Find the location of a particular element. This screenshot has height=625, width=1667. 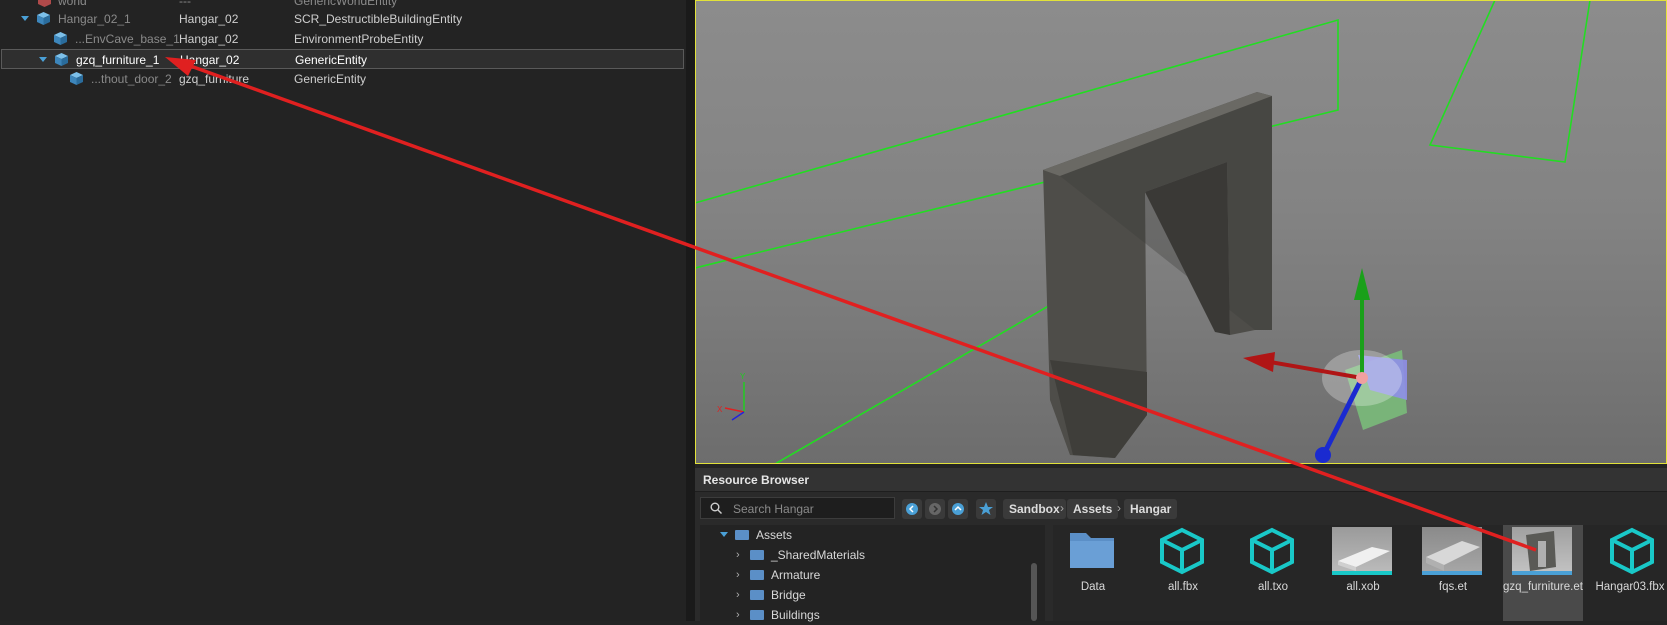

search-icon is located at coordinates (716, 508).